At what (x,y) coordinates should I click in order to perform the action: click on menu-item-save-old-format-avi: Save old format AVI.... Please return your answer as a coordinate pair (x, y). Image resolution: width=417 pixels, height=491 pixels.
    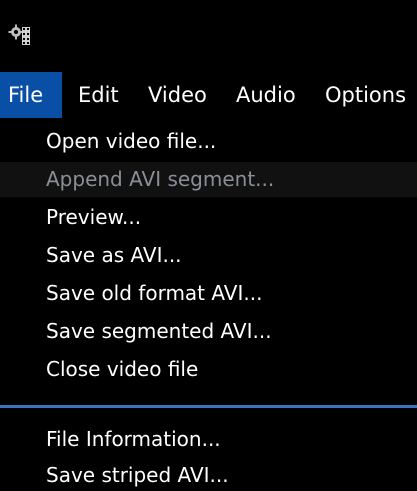
    Looking at the image, I should click on (208, 293).